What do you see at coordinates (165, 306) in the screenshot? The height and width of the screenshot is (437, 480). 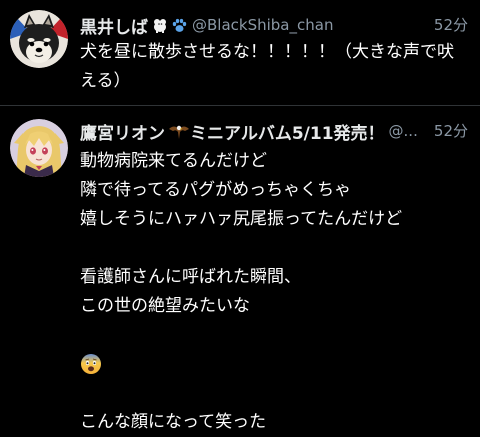 I see `tweet-line: この世の絶望みたいな` at bounding box center [165, 306].